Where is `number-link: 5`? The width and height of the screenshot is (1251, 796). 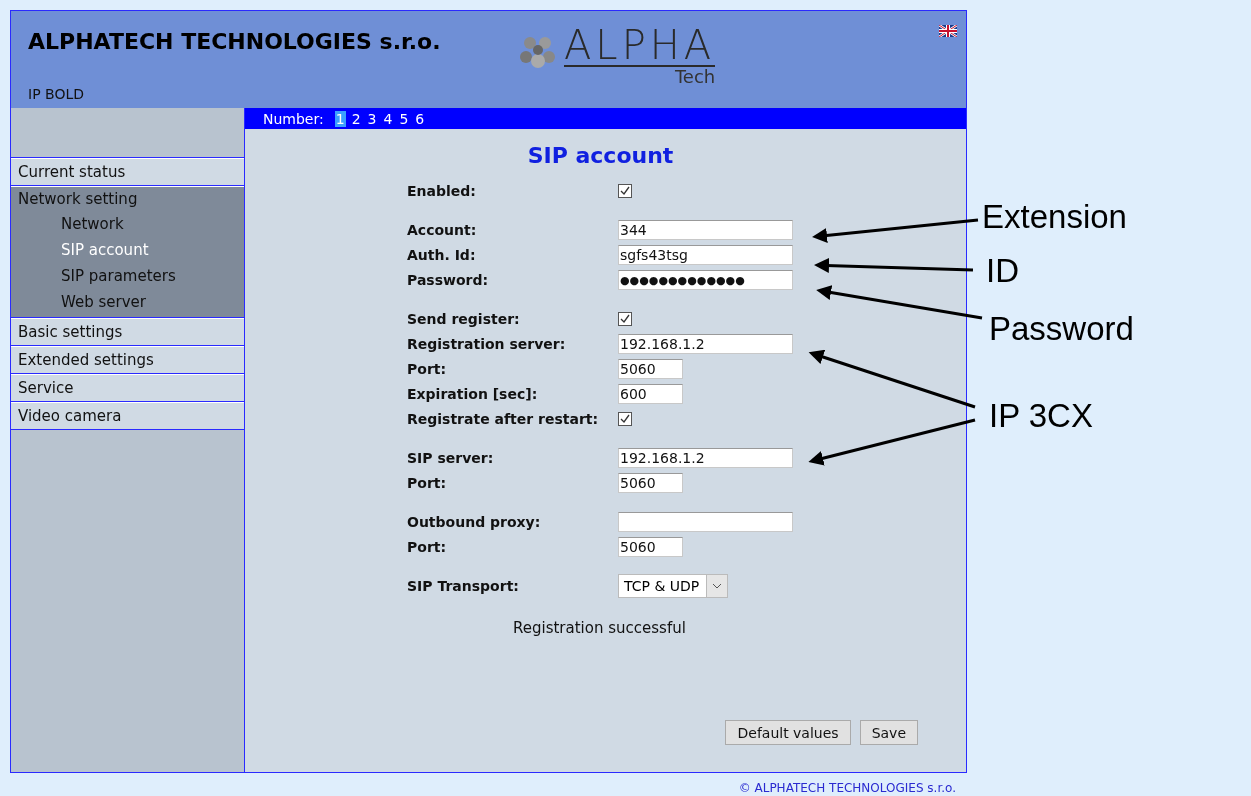
number-link: 5 is located at coordinates (404, 118).